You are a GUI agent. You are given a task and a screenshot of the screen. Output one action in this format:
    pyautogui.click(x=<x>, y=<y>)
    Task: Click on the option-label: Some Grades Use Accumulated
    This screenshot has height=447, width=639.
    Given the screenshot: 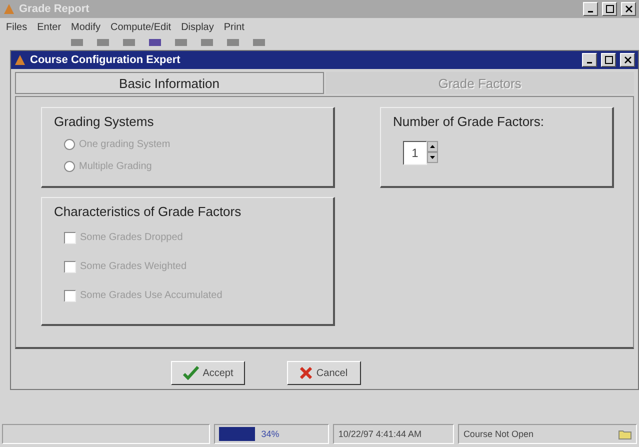 What is the action you would take?
    pyautogui.click(x=151, y=295)
    